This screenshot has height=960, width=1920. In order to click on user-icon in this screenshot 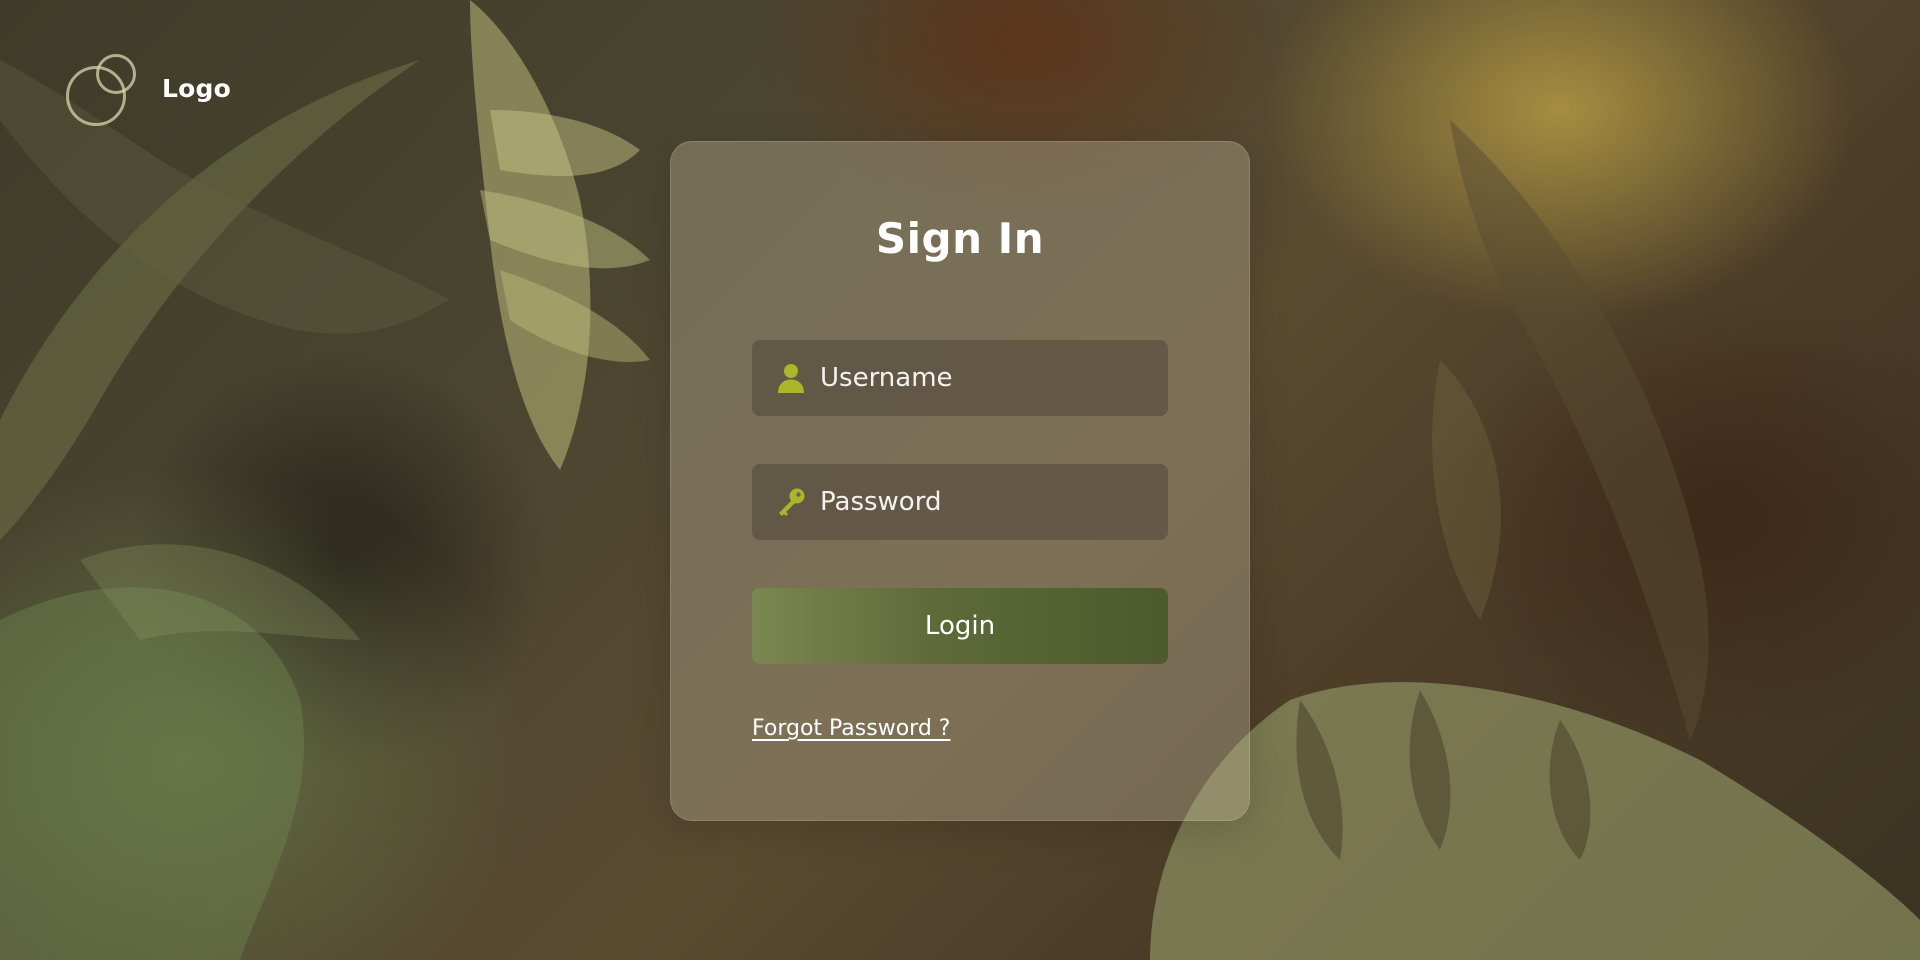, I will do `click(791, 378)`.